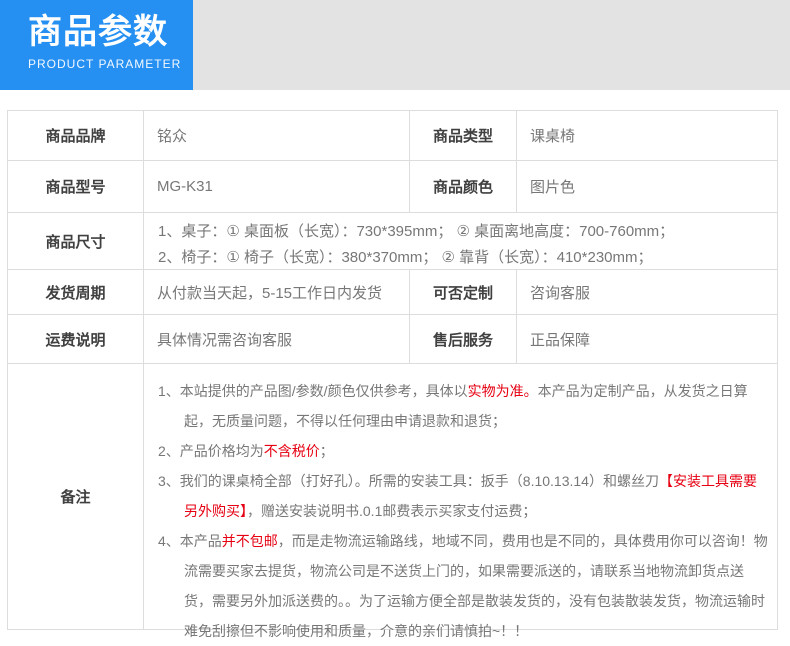 The image size is (790, 646). I want to click on section-header: 商品参数 PRODUCT PARAMETER, so click(96, 45).